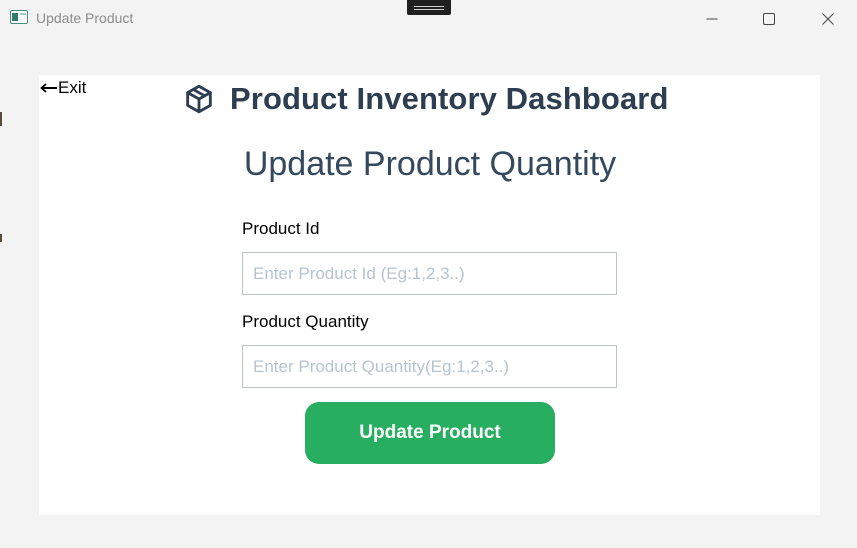 This screenshot has width=857, height=548. I want to click on product-id-label: Product Id, so click(281, 228).